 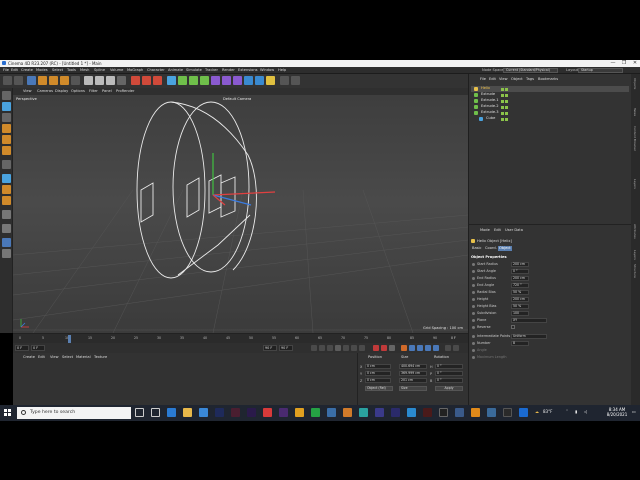 What do you see at coordinates (187, 412) in the screenshot?
I see `file-explorer-icon` at bounding box center [187, 412].